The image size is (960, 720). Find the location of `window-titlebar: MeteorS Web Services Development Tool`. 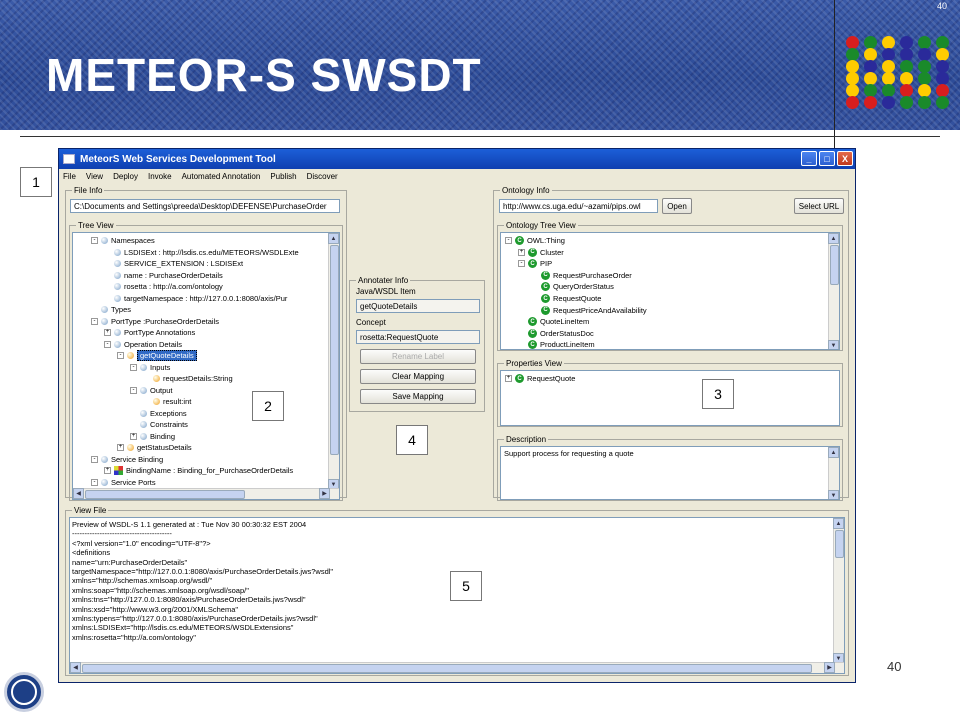

window-titlebar: MeteorS Web Services Development Tool is located at coordinates (457, 159).